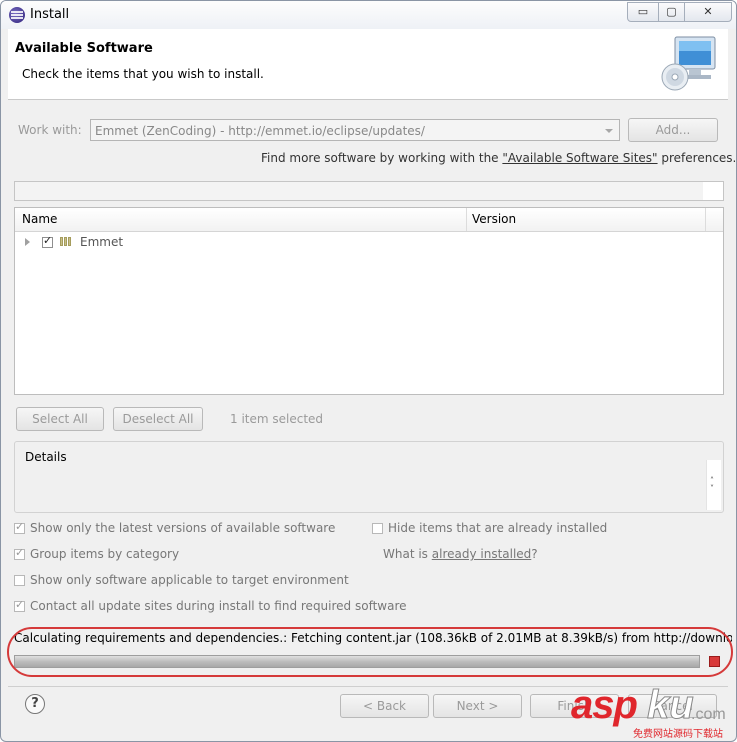 This screenshot has width=737, height=742. I want to click on expand-arrow-icon, so click(27, 242).